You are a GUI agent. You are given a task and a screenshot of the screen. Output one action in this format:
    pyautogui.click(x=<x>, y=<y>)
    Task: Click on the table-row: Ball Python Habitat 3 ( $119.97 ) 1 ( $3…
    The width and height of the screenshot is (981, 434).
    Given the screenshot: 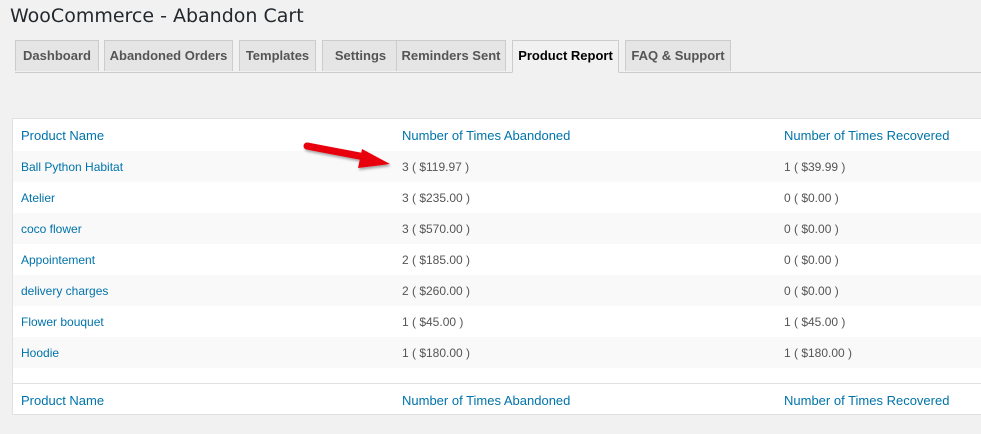 What is the action you would take?
    pyautogui.click(x=497, y=166)
    